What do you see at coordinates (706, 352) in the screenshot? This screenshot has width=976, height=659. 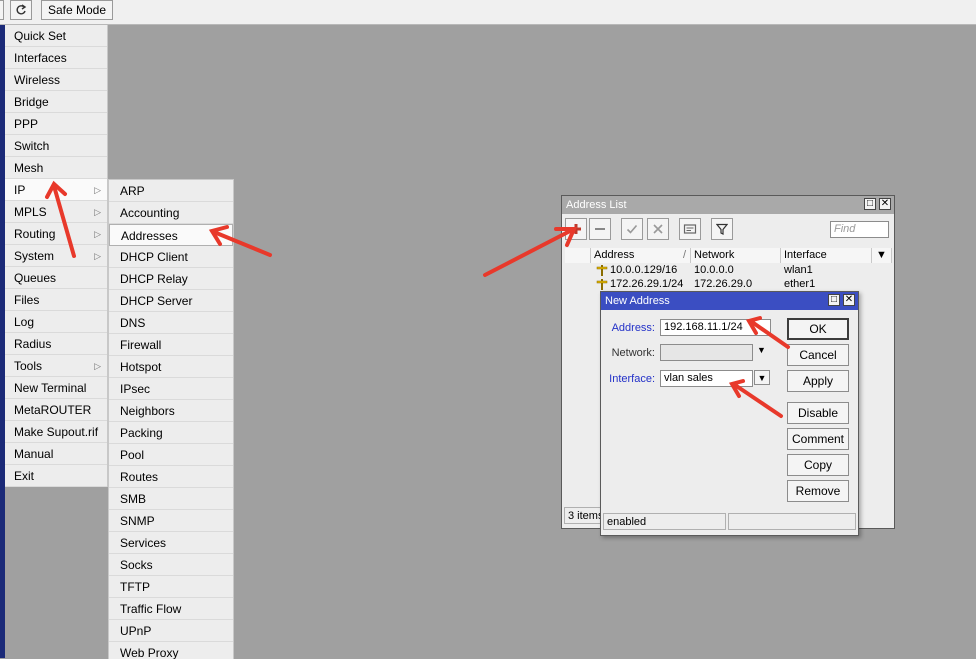 I see `network-input` at bounding box center [706, 352].